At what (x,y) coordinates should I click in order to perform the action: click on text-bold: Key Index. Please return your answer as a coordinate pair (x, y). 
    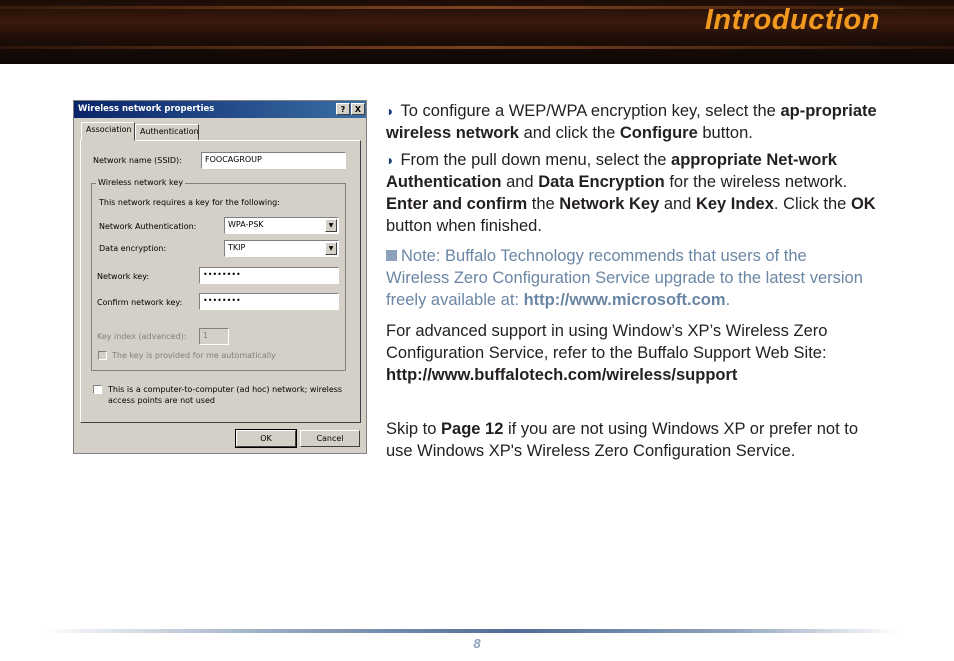
    Looking at the image, I should click on (734, 204).